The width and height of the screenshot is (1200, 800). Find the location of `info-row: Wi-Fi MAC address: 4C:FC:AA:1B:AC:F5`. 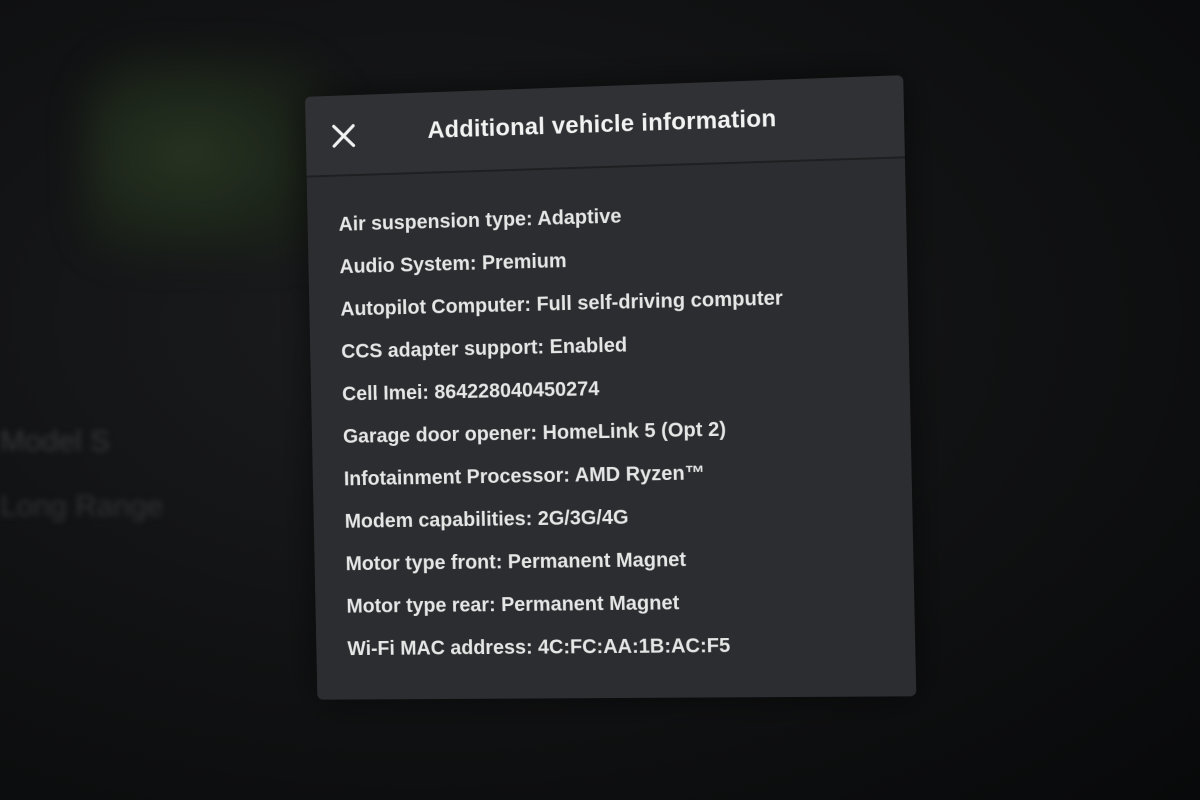

info-row: Wi-Fi MAC address: 4C:FC:AA:1B:AC:F5 is located at coordinates (569, 647).